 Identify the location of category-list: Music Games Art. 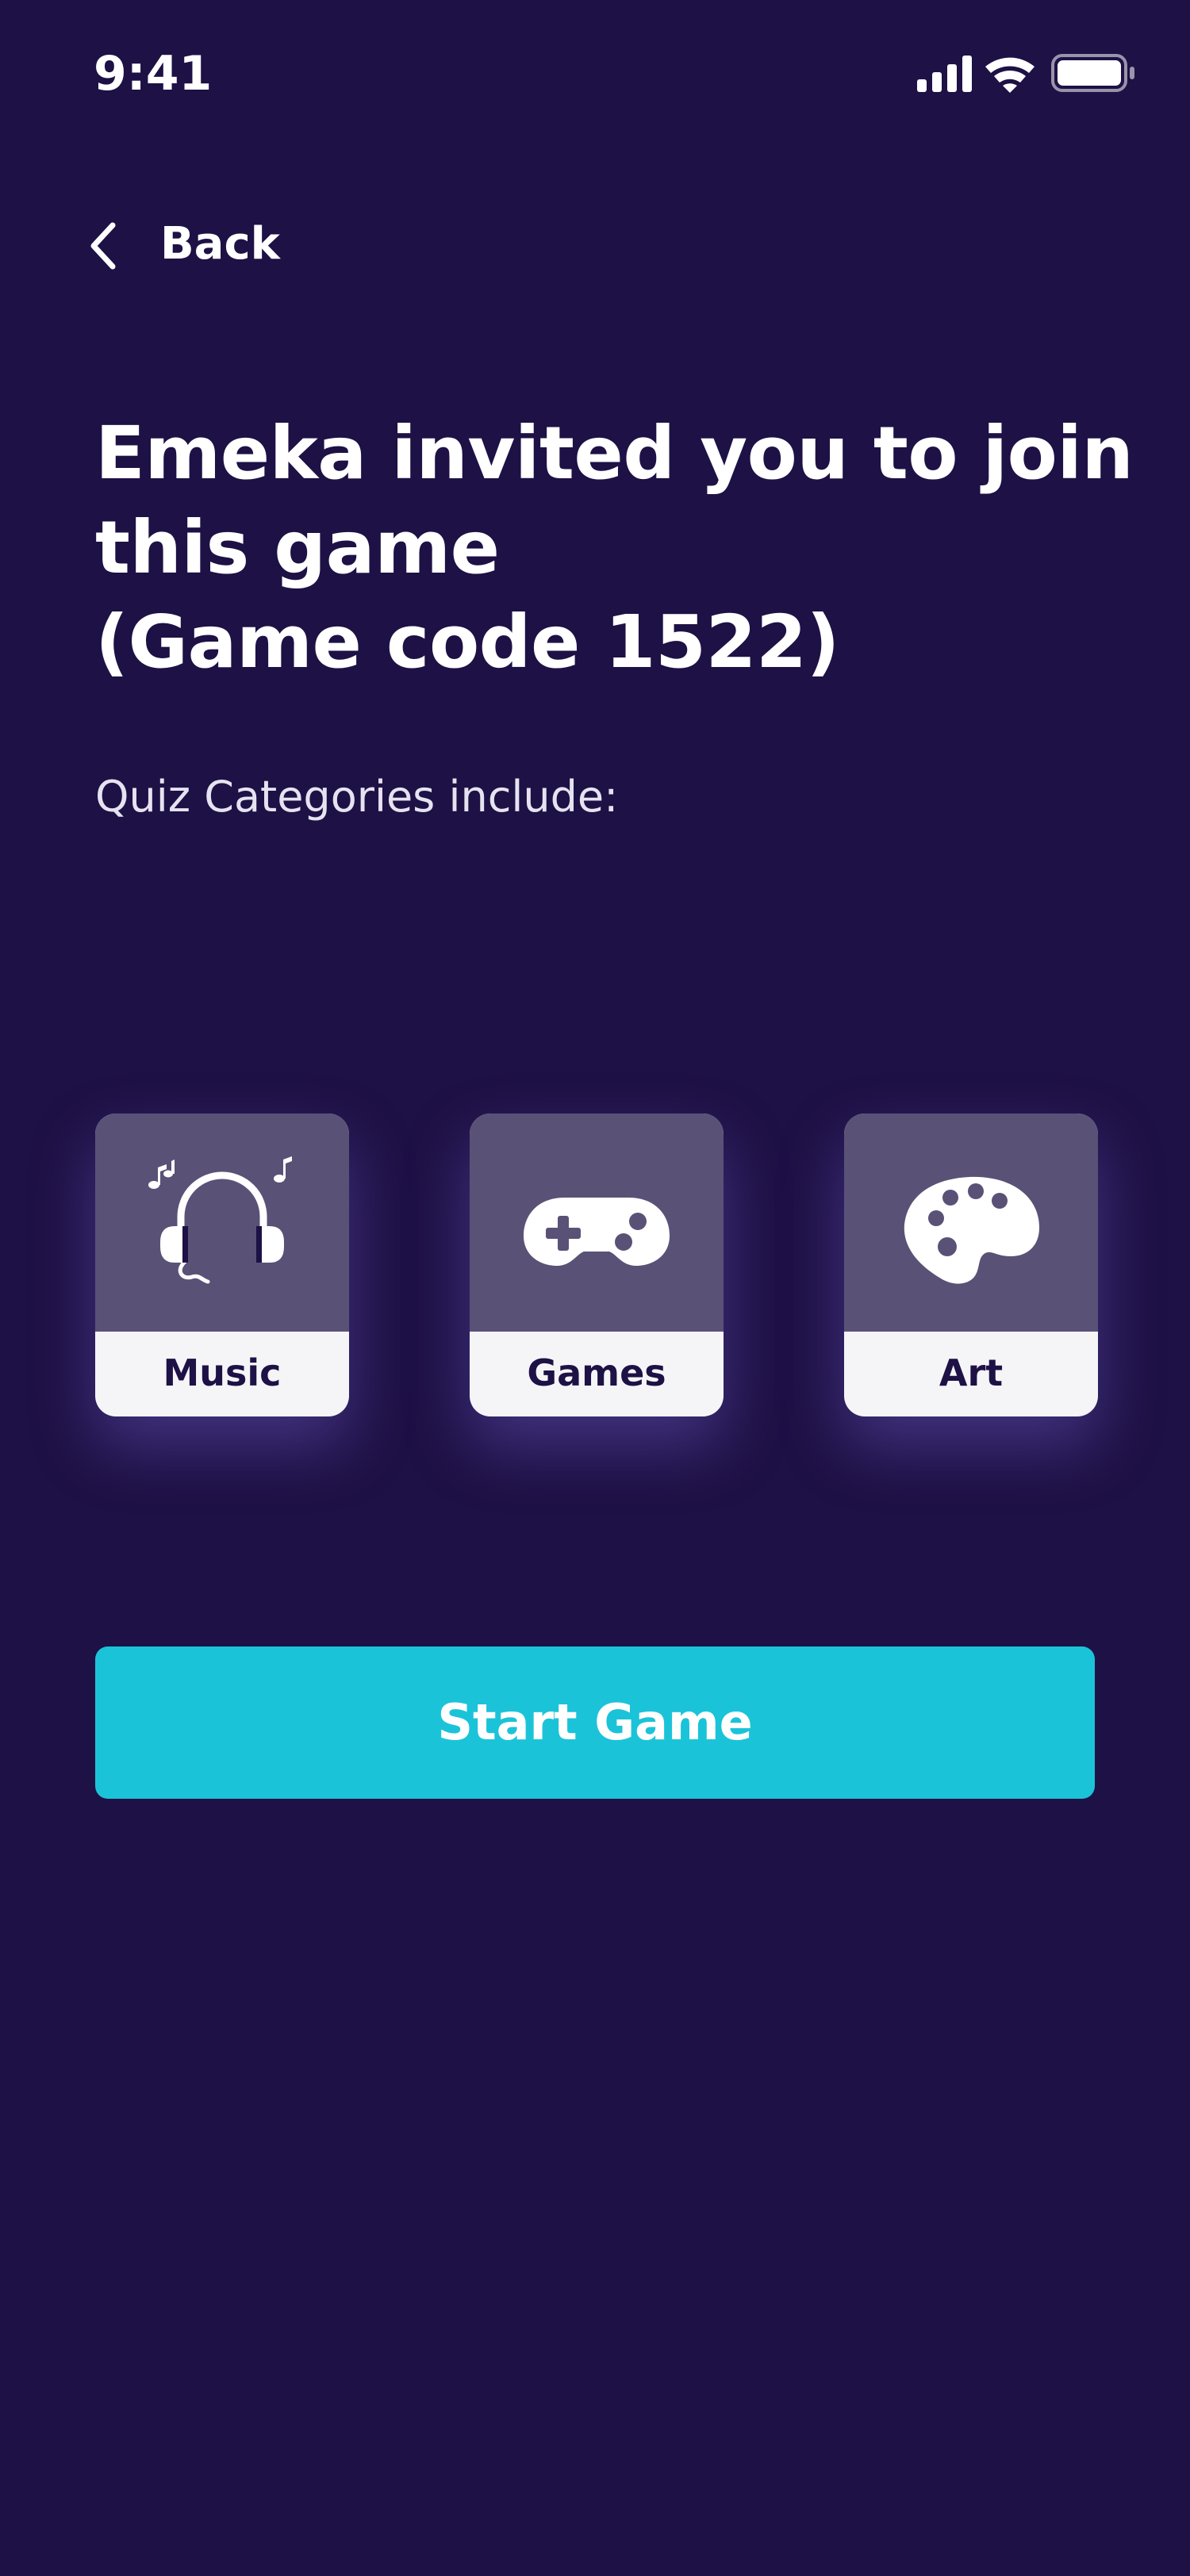
(596, 1265).